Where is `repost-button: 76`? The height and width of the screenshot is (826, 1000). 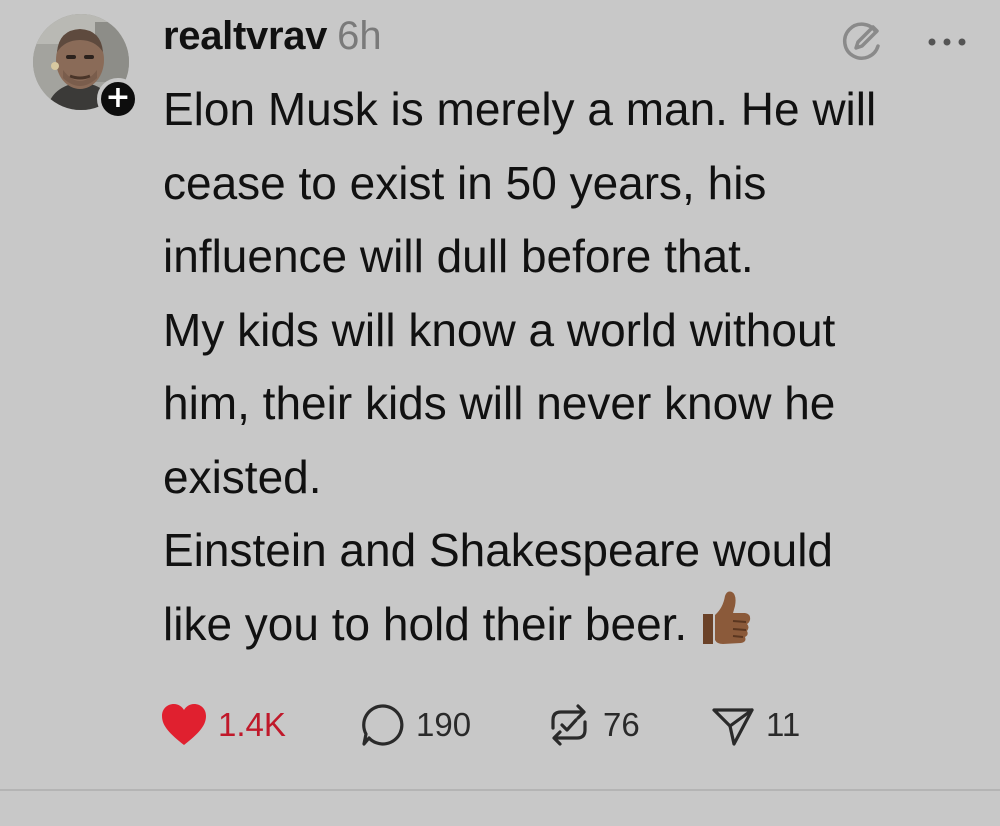
repost-button: 76 is located at coordinates (592, 725).